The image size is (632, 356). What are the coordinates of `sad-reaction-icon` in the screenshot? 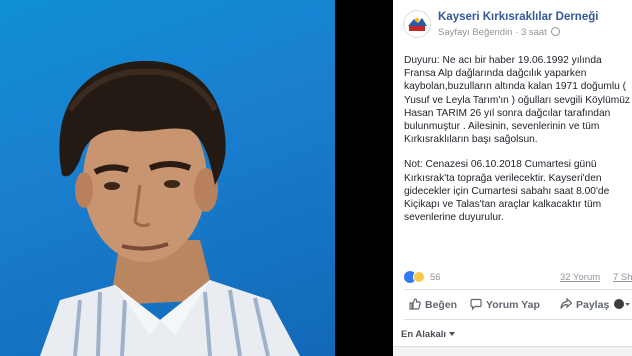 It's located at (419, 277).